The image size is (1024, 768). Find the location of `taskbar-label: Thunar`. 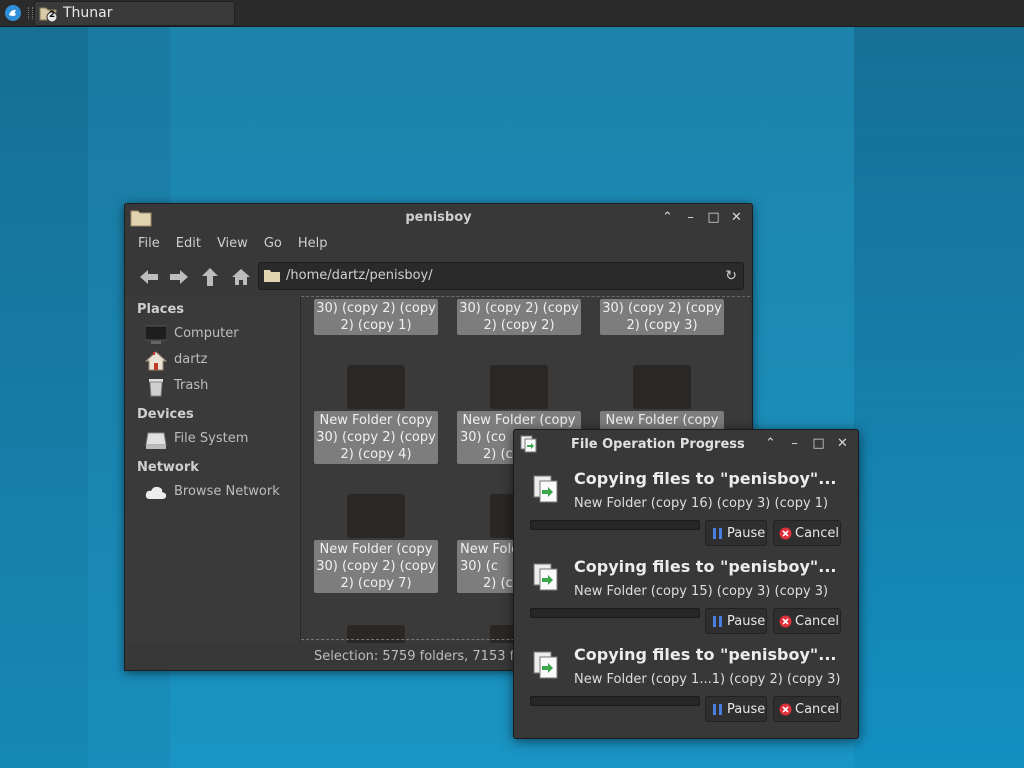

taskbar-label: Thunar is located at coordinates (88, 13).